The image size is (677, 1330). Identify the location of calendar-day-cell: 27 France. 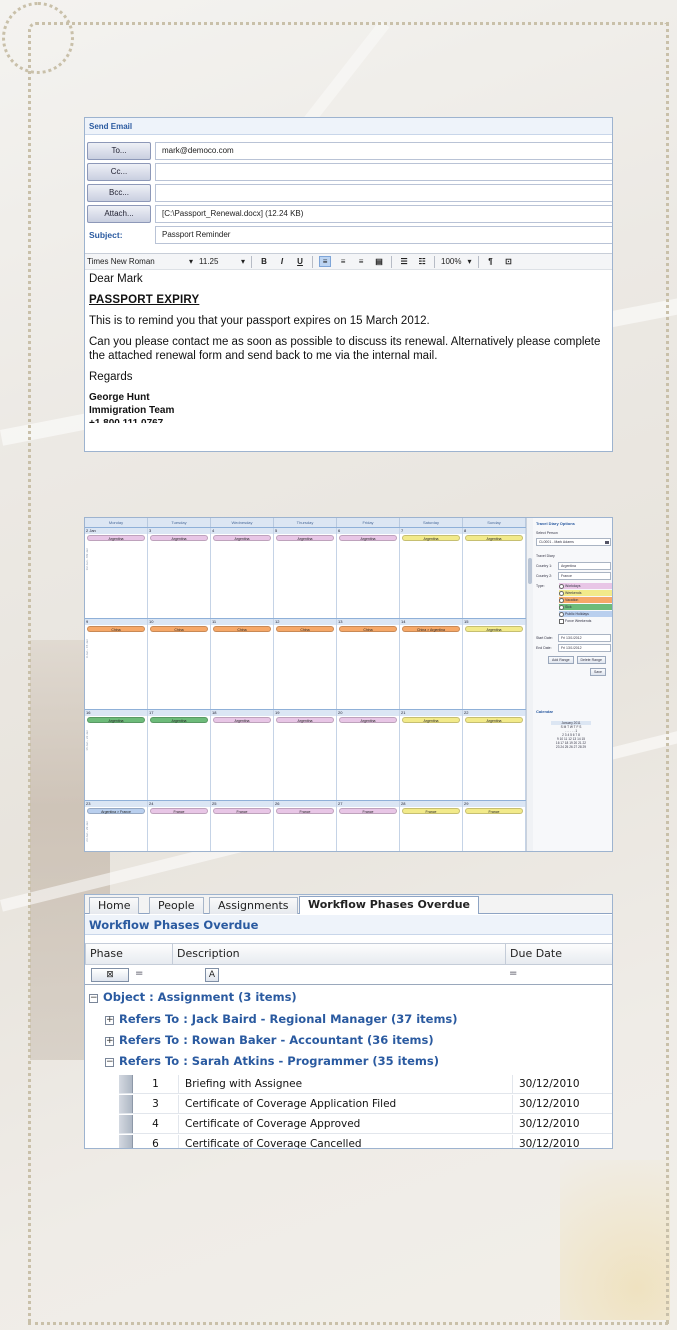
(368, 826).